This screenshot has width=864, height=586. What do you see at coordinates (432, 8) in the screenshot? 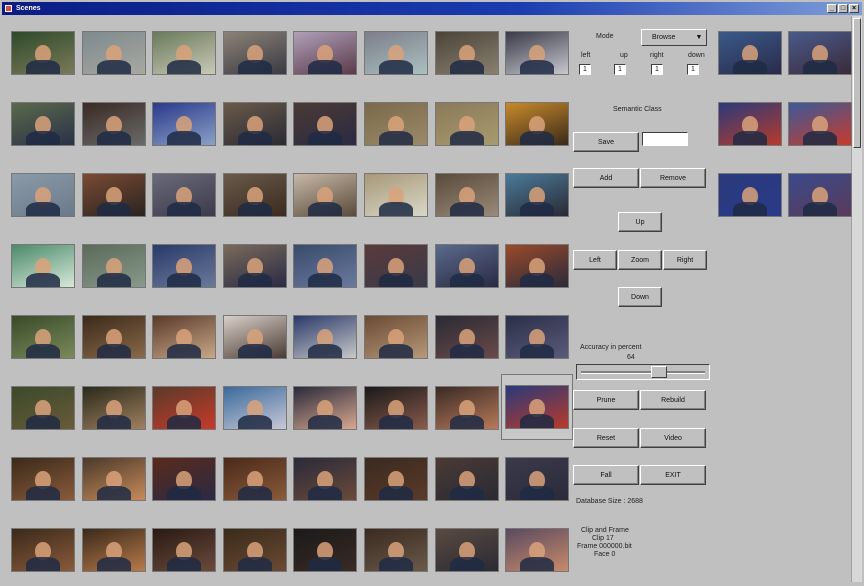
I see `title-bar: Scenes _ □ ×` at bounding box center [432, 8].